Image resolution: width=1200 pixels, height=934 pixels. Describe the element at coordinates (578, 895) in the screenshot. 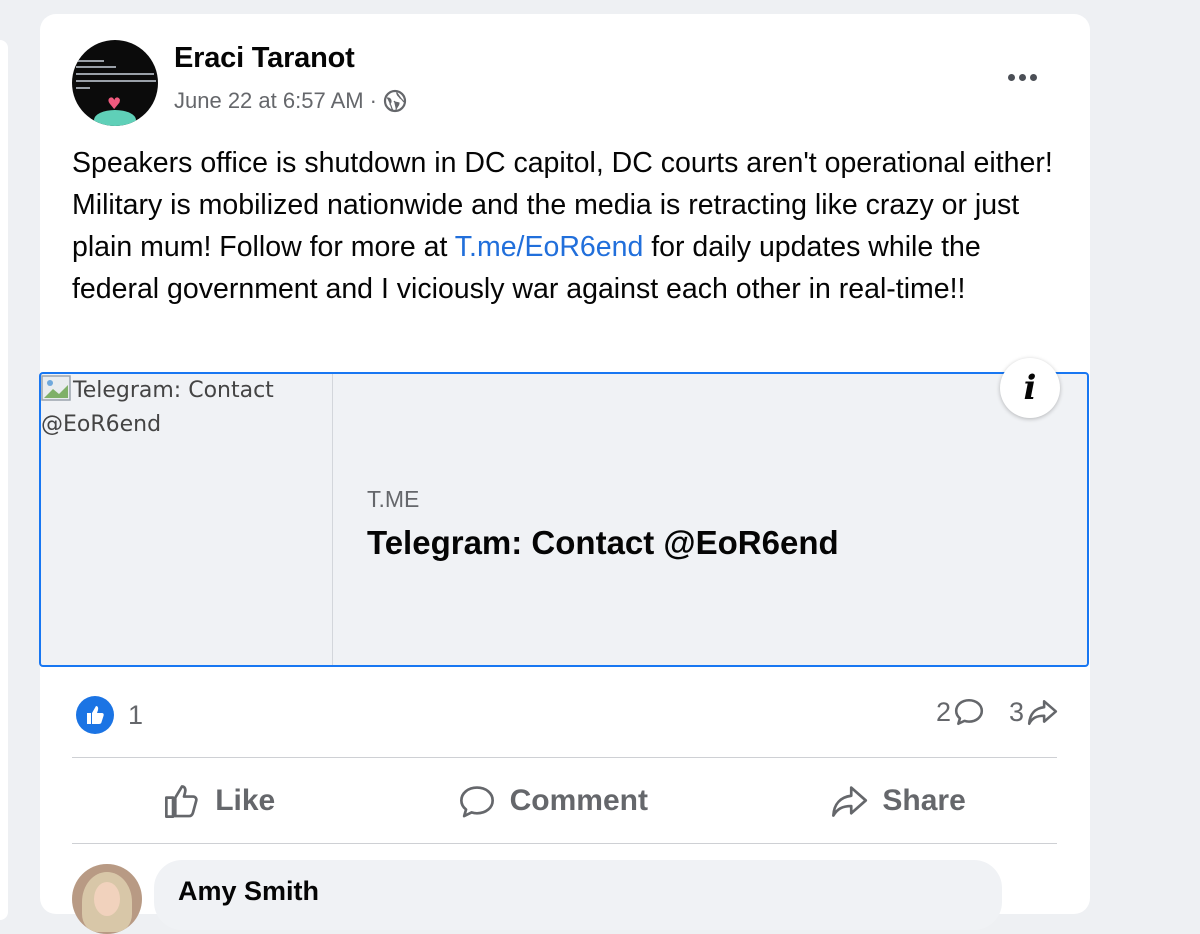

I see `comment-bubble: Amy Smith` at that location.